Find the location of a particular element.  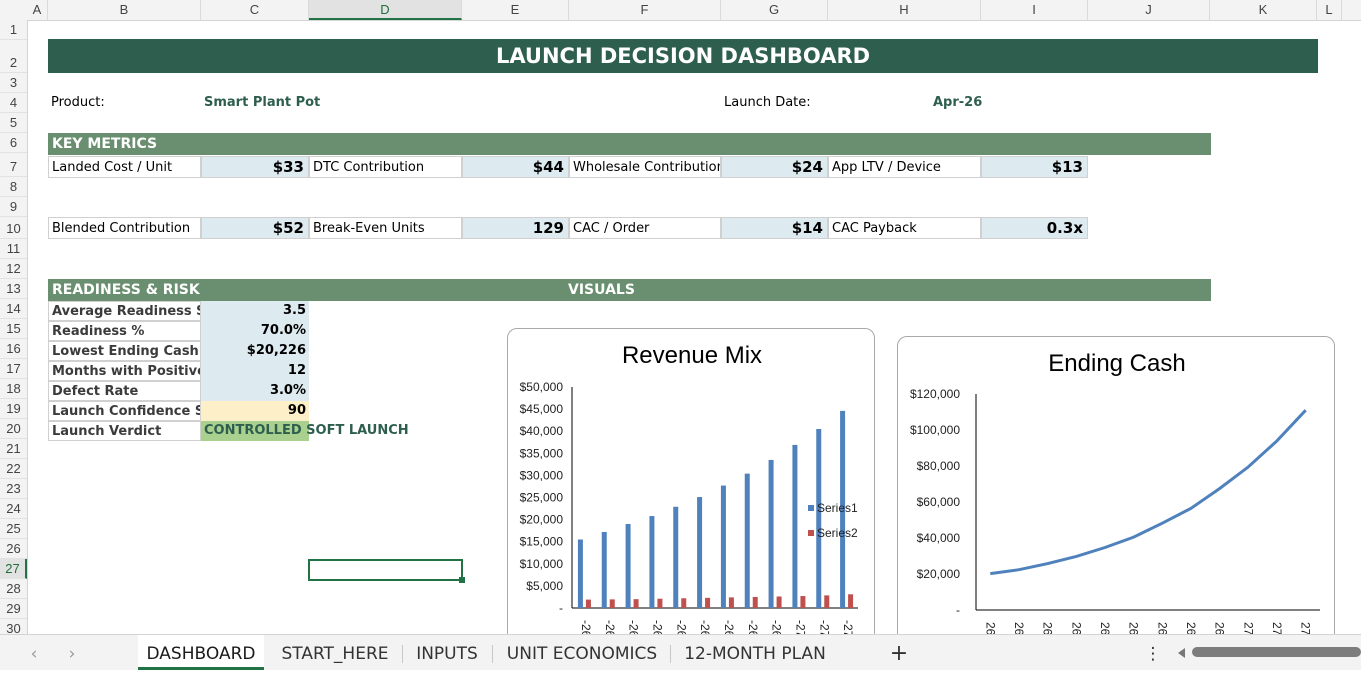

row-header: 18 is located at coordinates (13, 389).